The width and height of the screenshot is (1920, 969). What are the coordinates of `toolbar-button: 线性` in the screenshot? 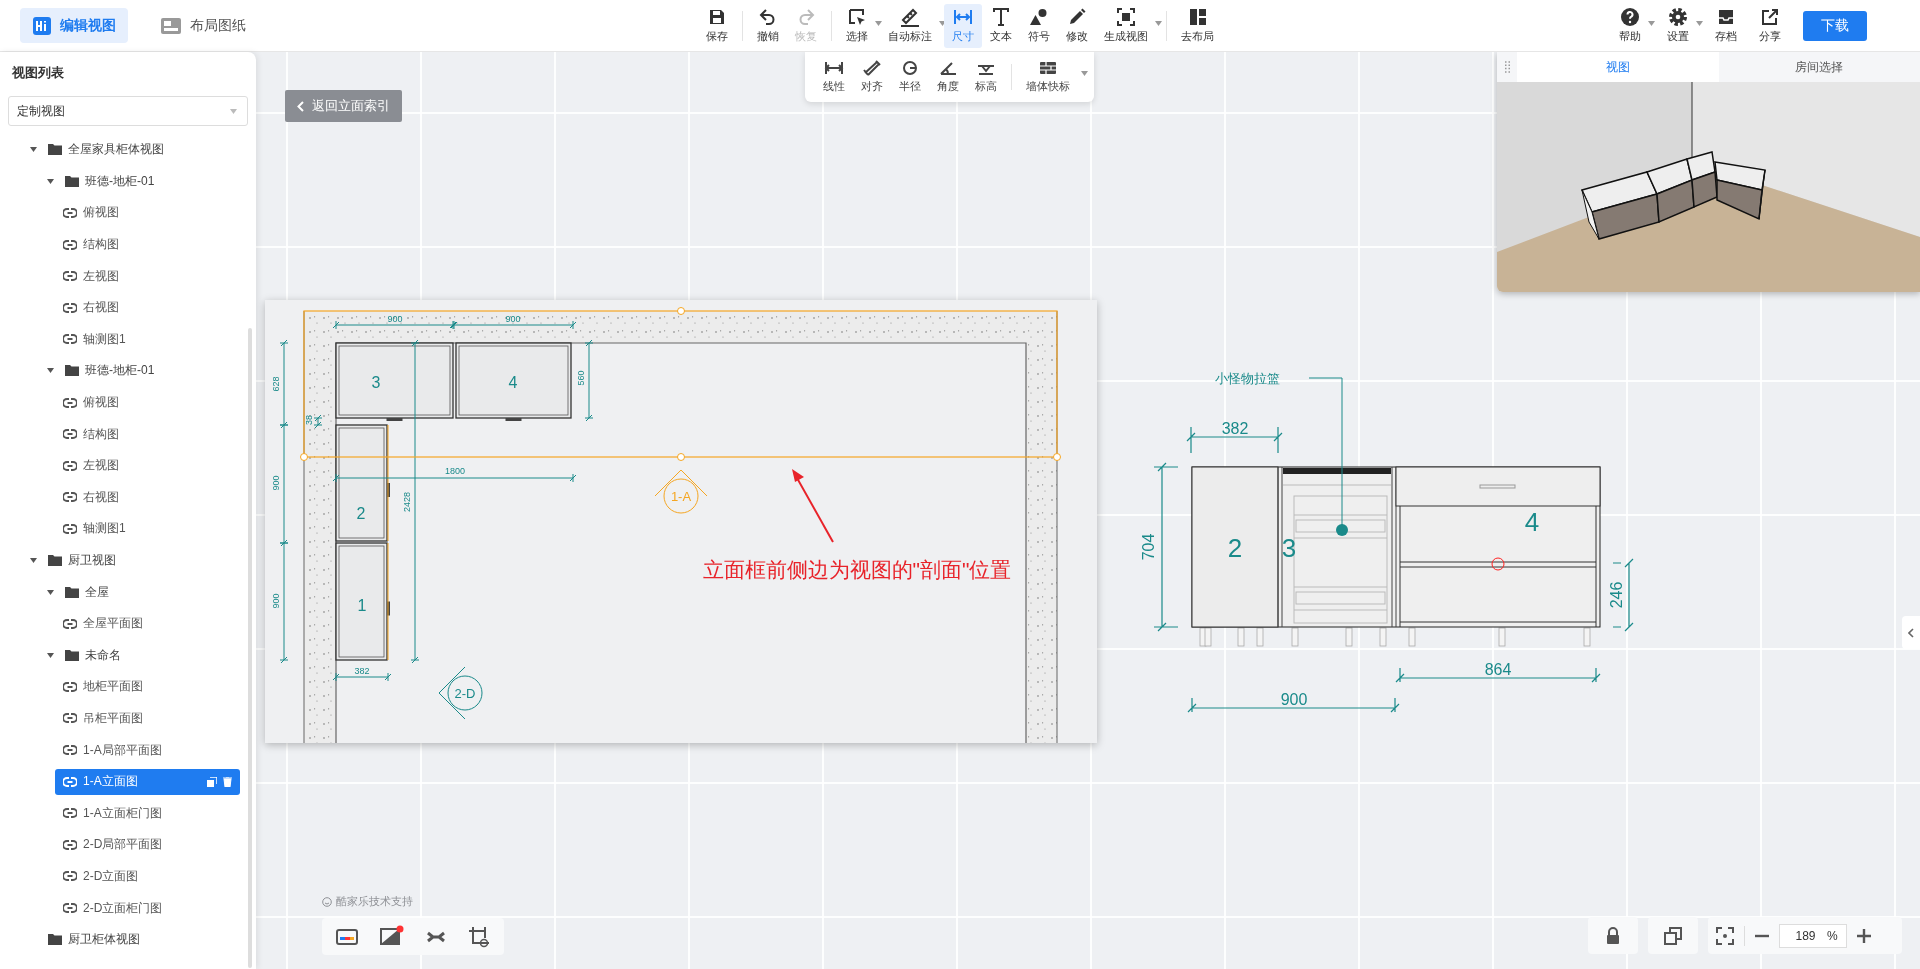 It's located at (834, 77).